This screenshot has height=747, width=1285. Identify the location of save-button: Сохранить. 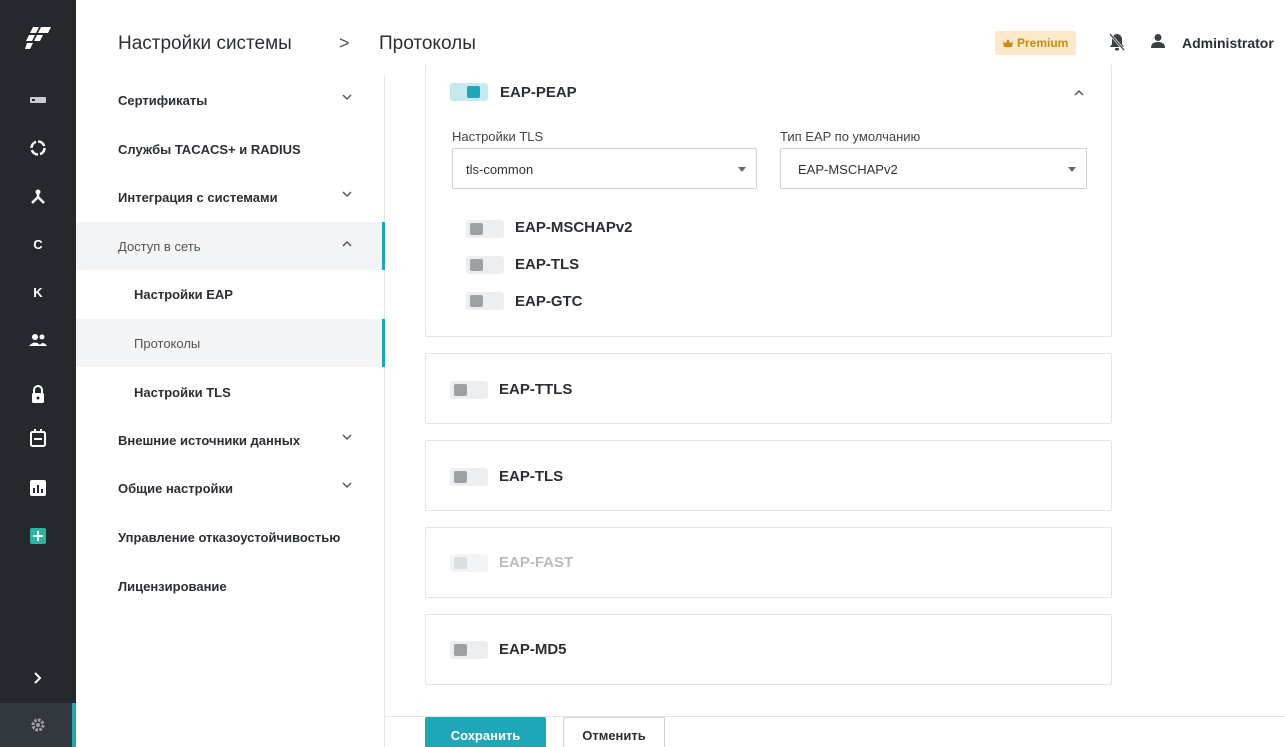
(485, 732).